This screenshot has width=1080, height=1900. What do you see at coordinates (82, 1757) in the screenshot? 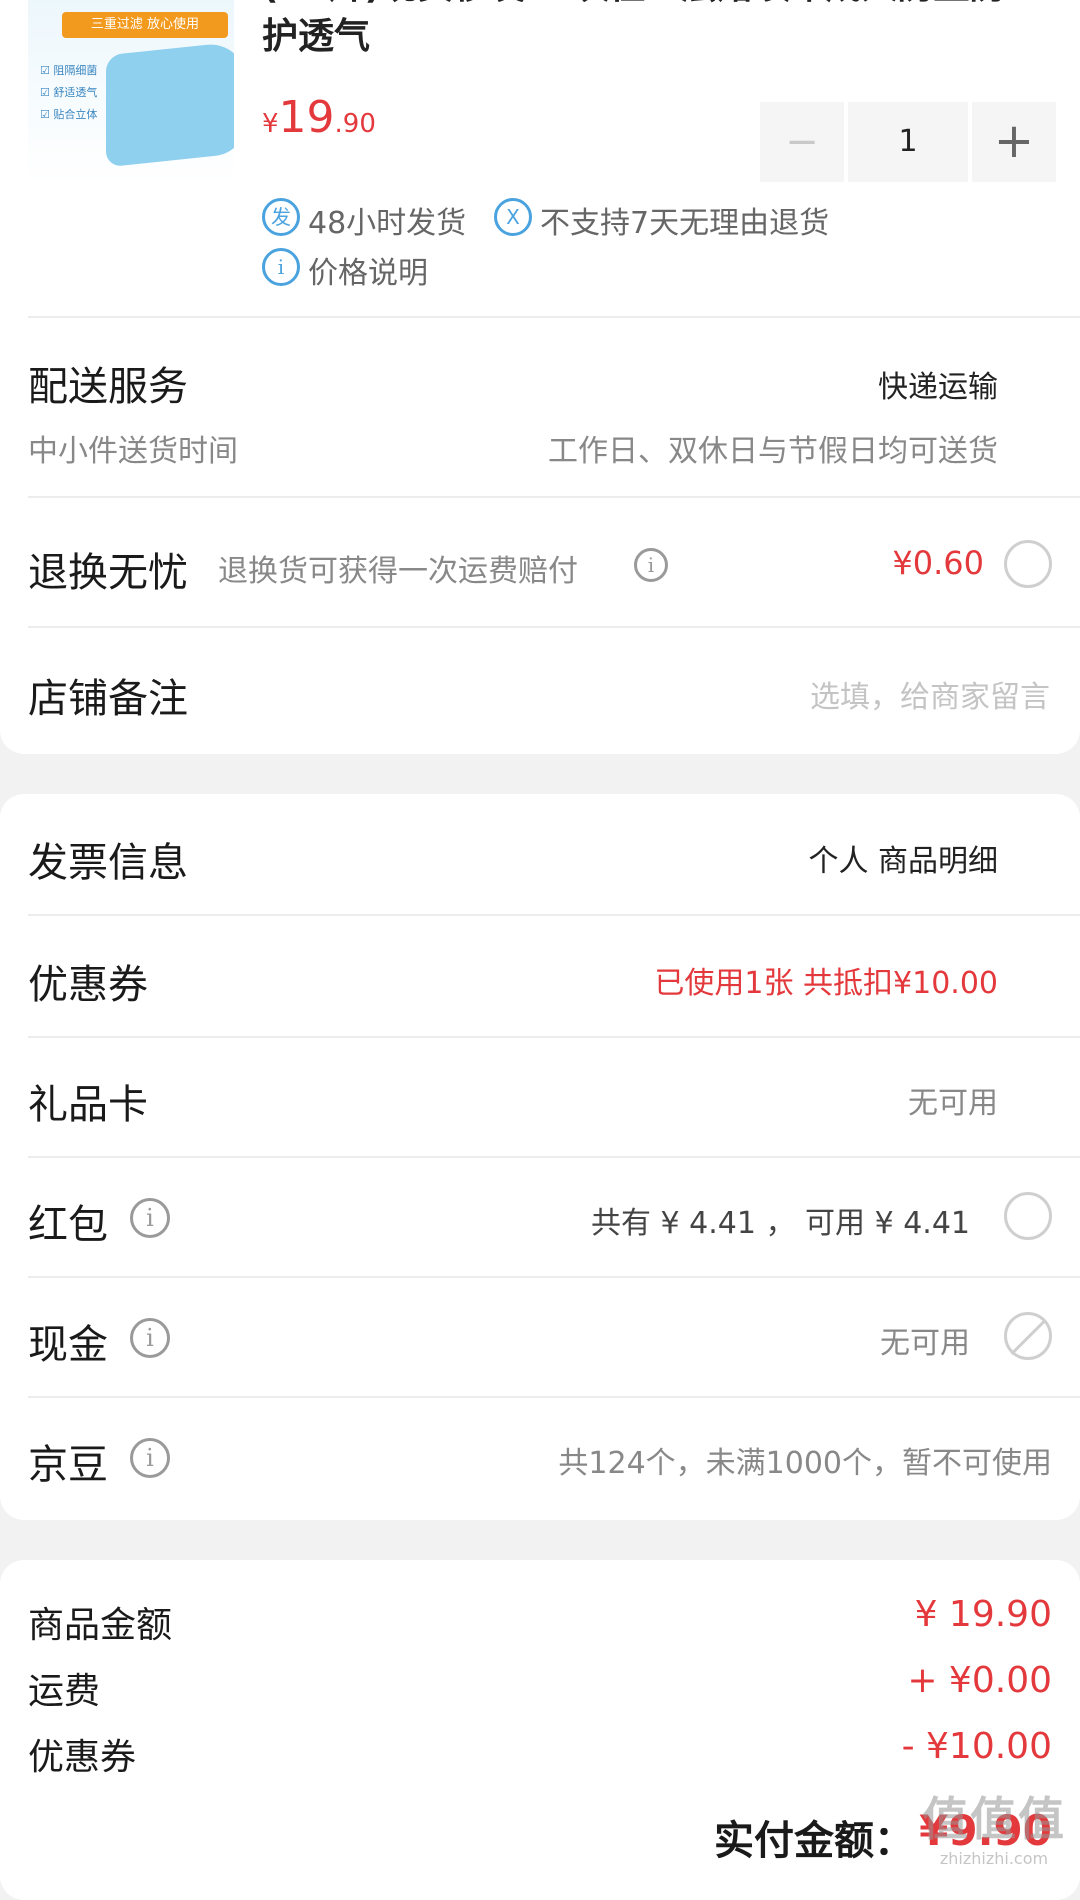
I see `summary-label: 优惠券` at bounding box center [82, 1757].